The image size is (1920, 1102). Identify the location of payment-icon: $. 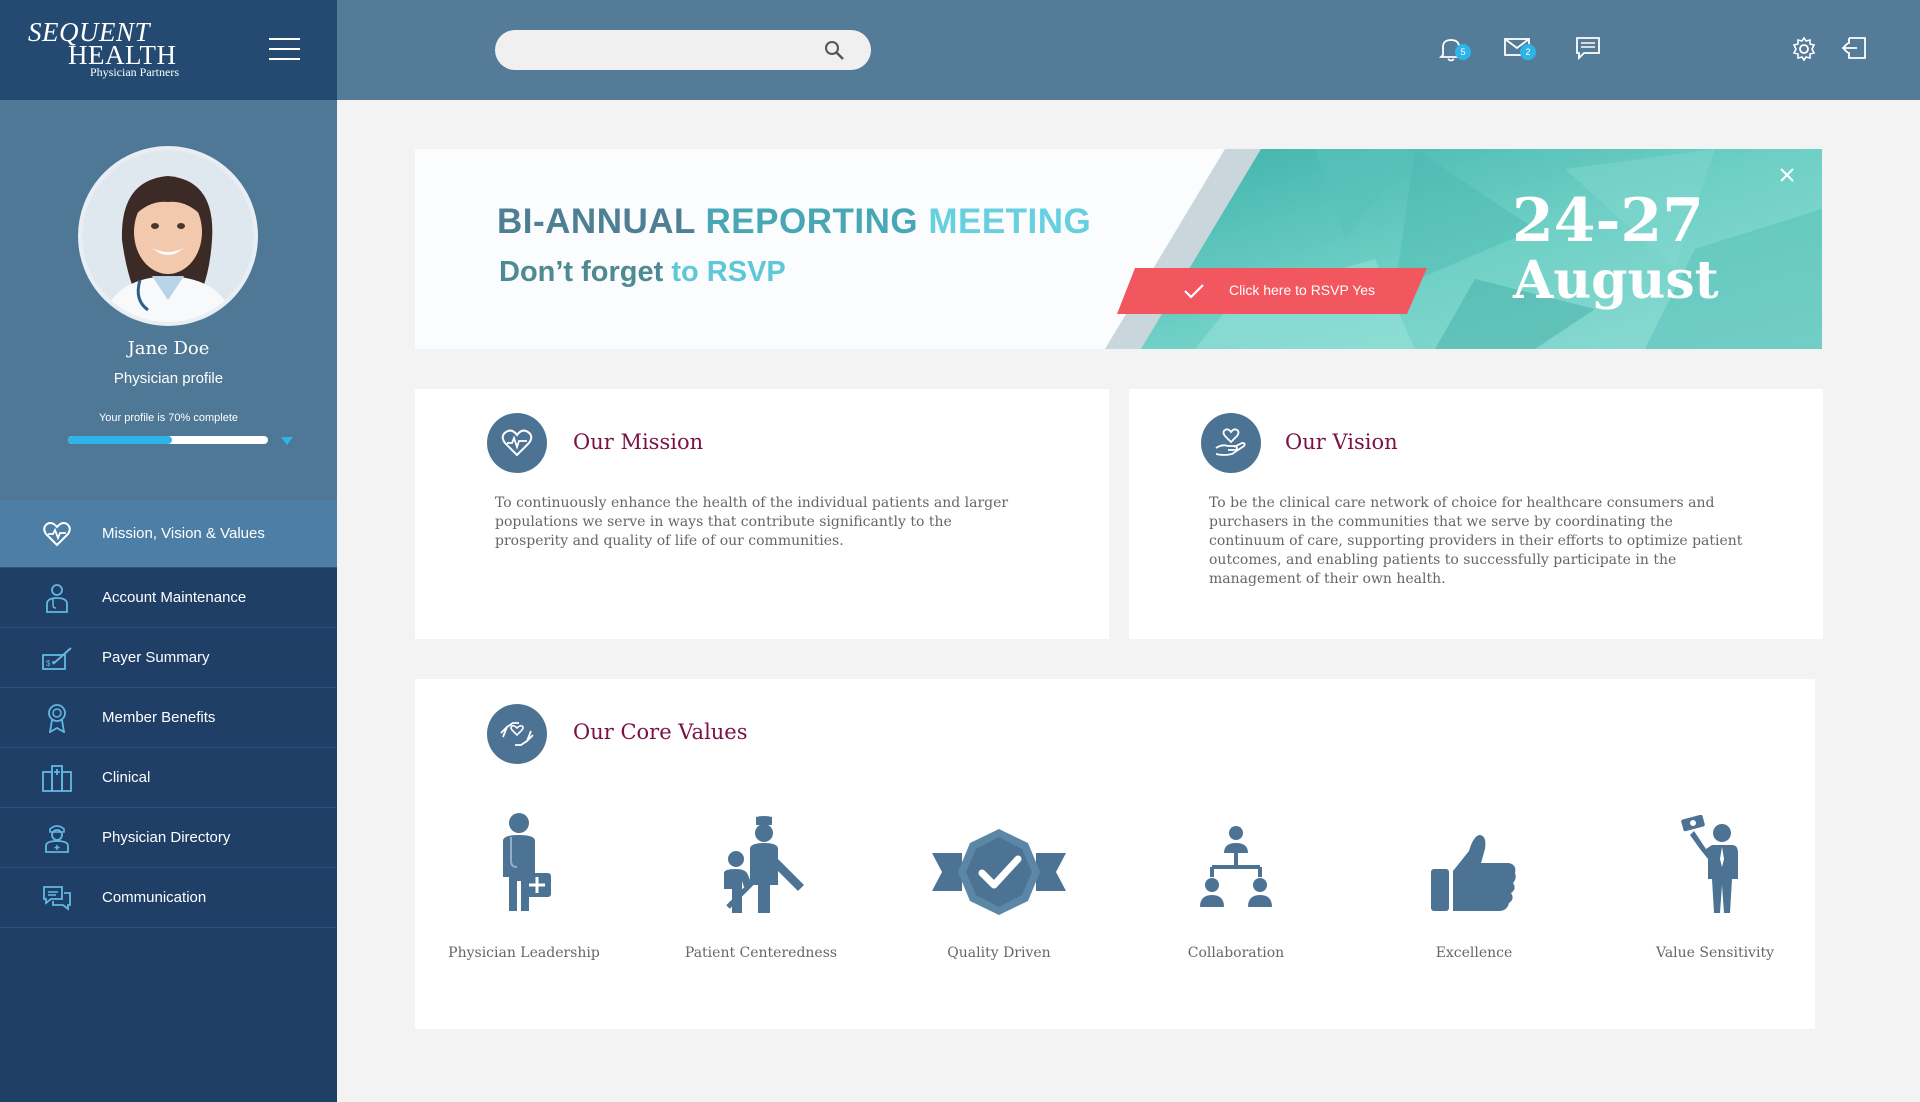
(57, 658).